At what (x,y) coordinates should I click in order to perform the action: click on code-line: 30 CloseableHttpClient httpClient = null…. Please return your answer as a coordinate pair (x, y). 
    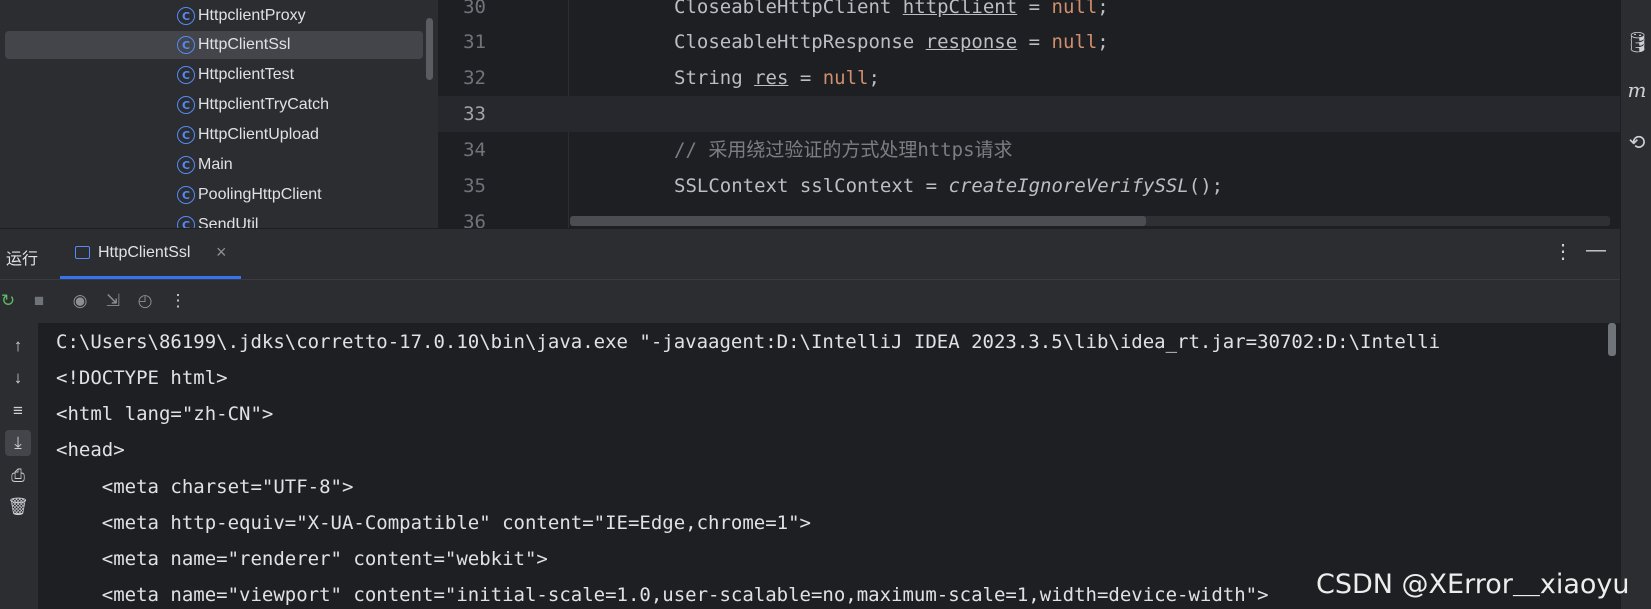
    Looking at the image, I should click on (1029, 12).